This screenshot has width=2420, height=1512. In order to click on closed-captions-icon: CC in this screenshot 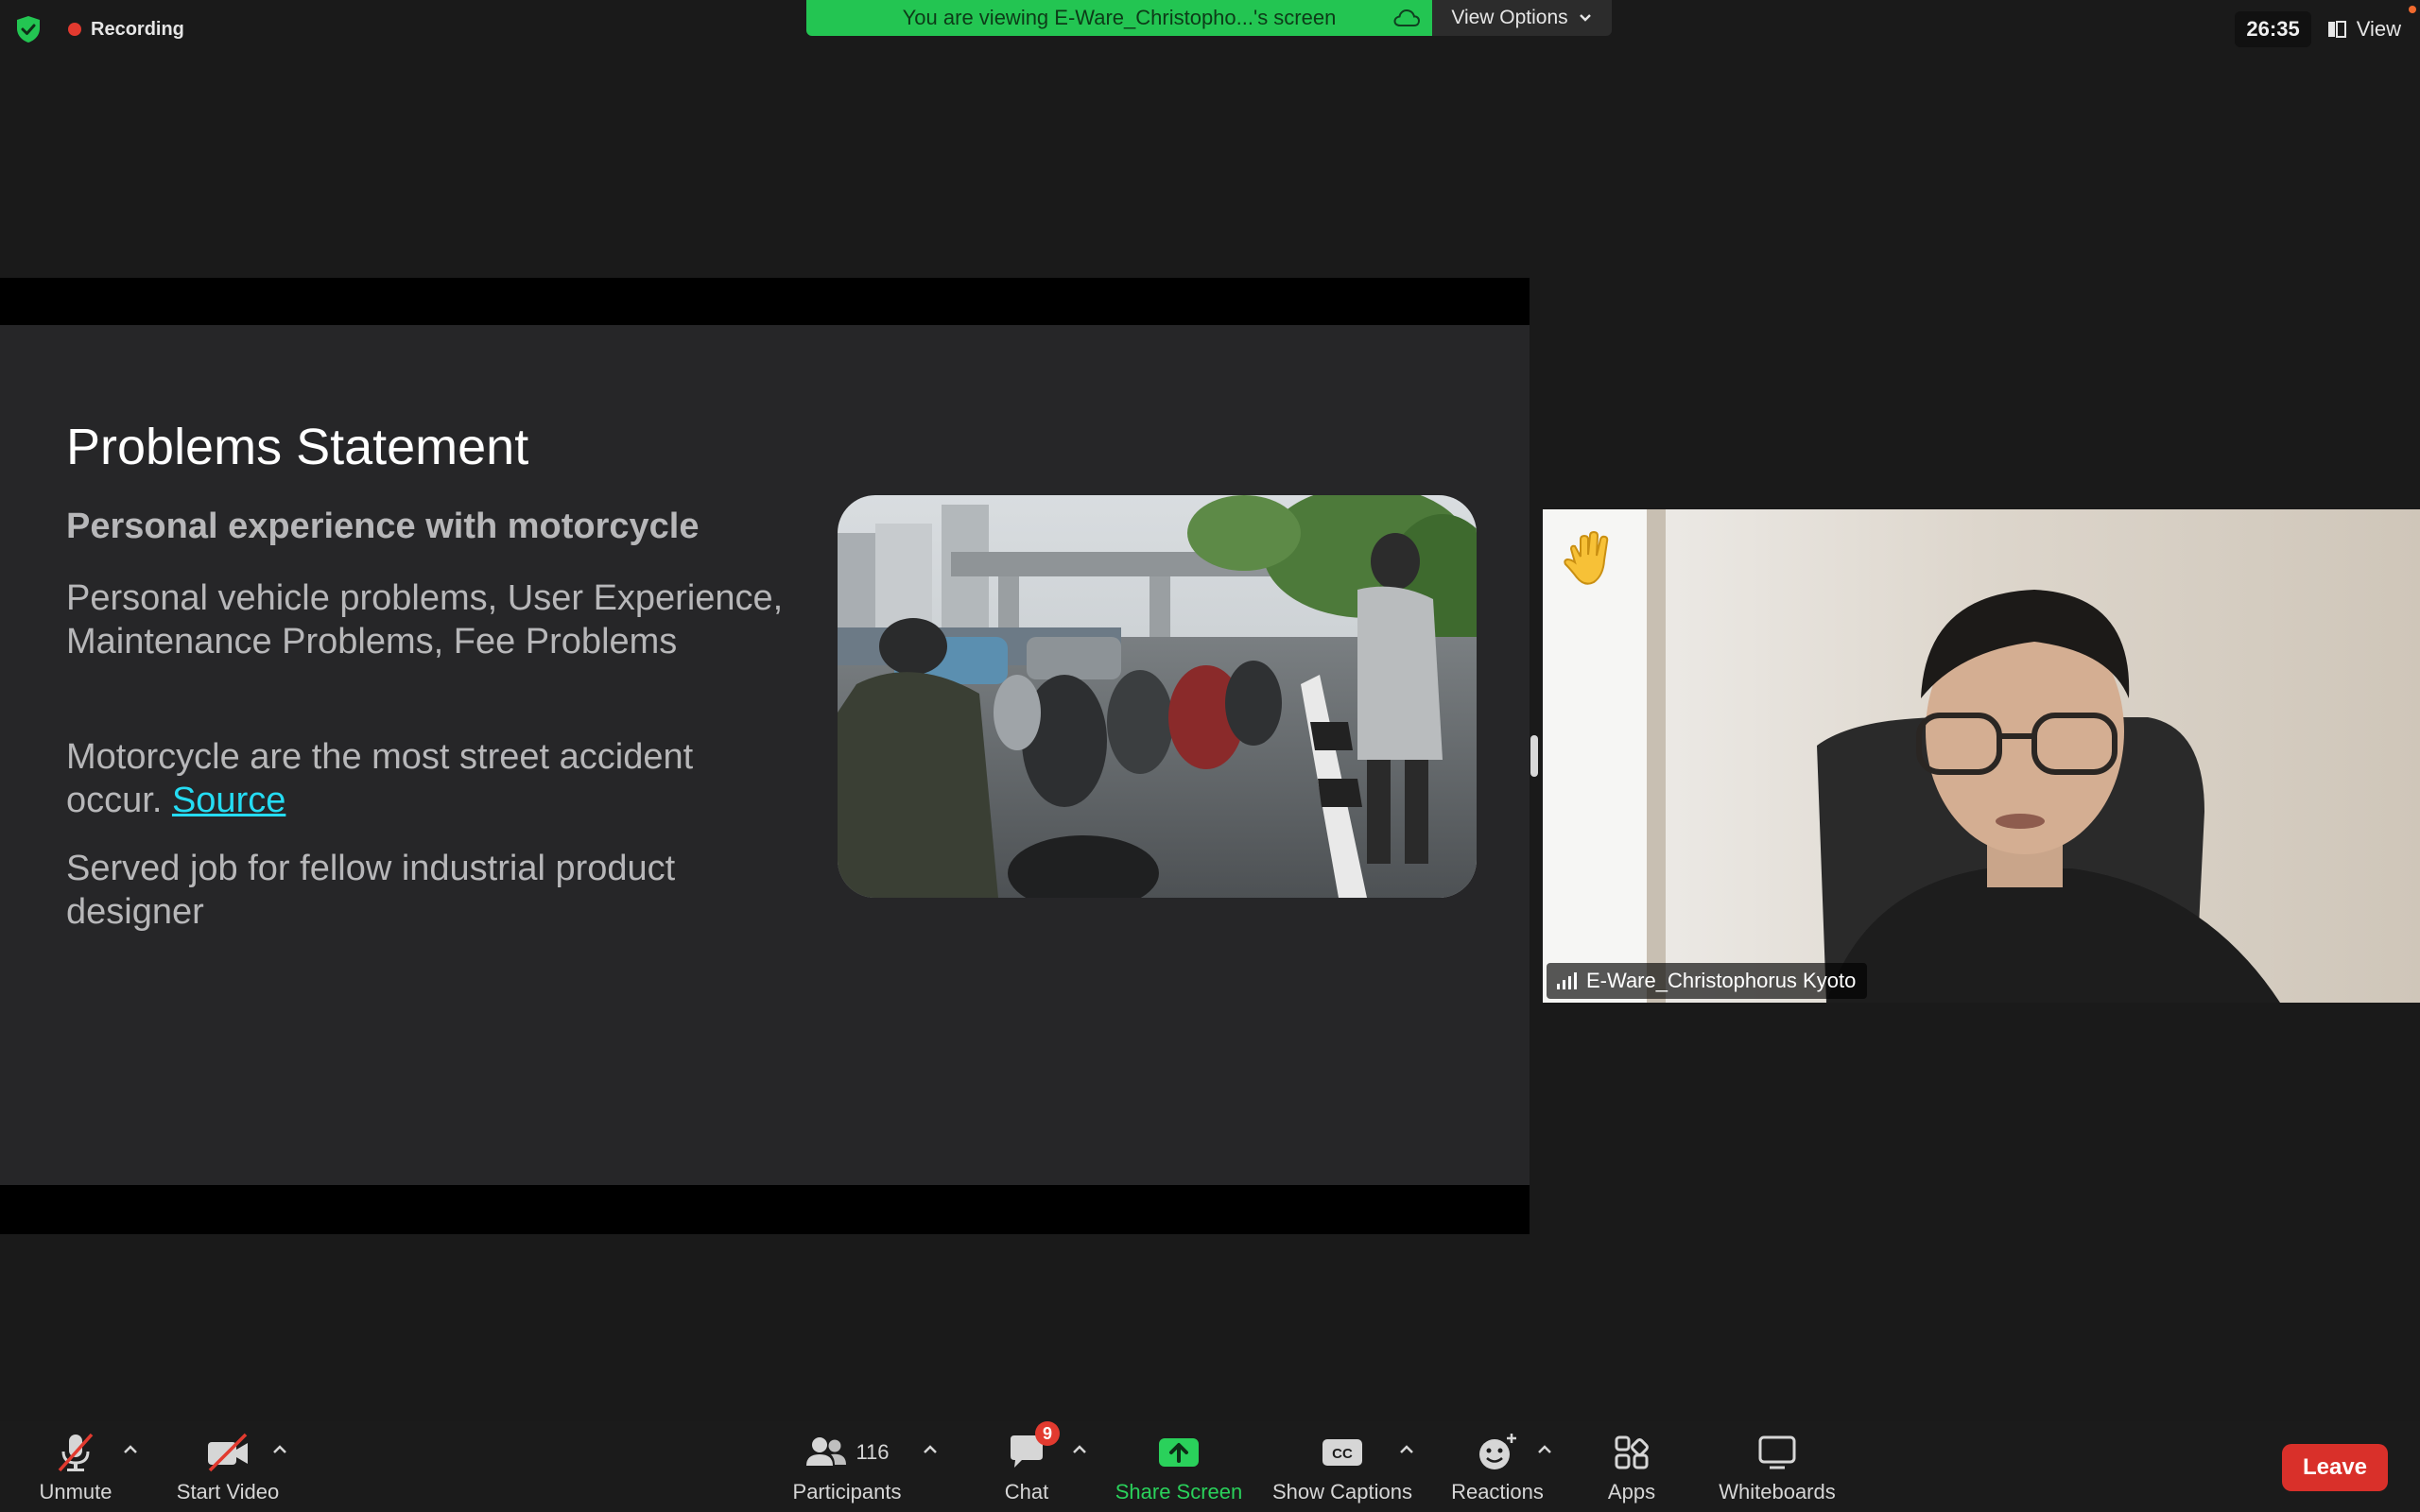, I will do `click(1342, 1452)`.